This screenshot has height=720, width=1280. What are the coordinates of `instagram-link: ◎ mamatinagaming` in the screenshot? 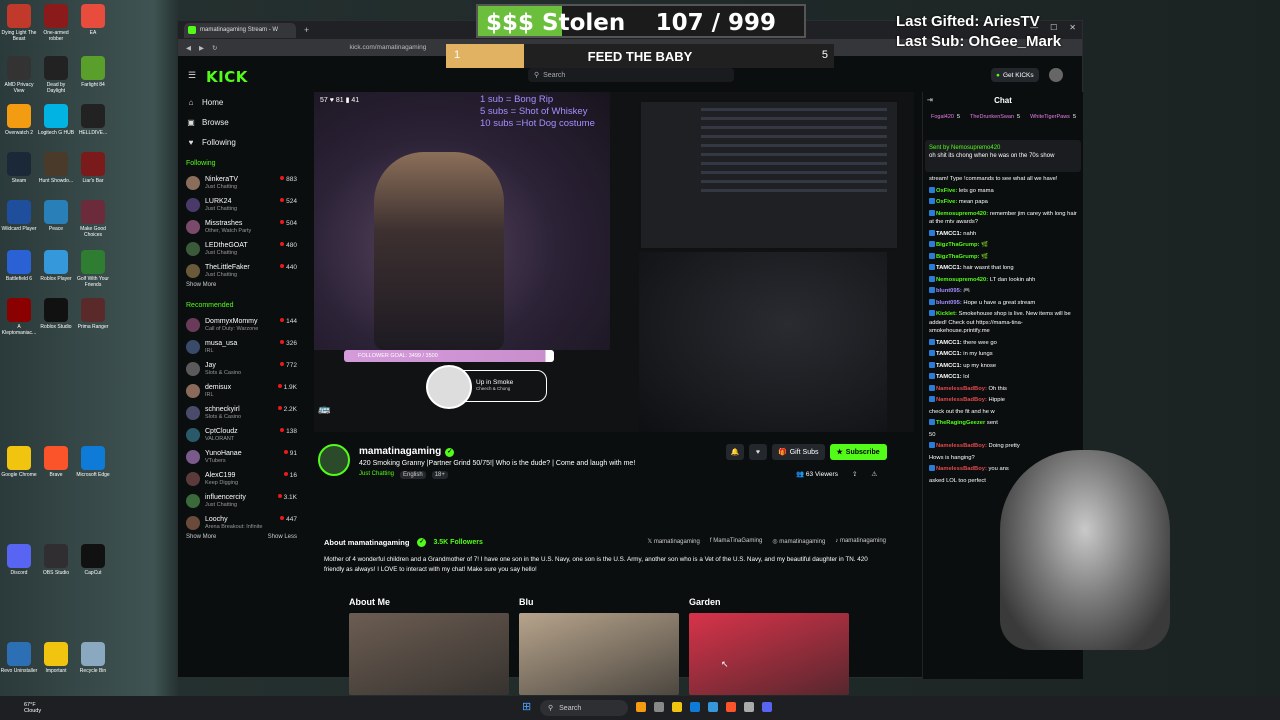 It's located at (798, 541).